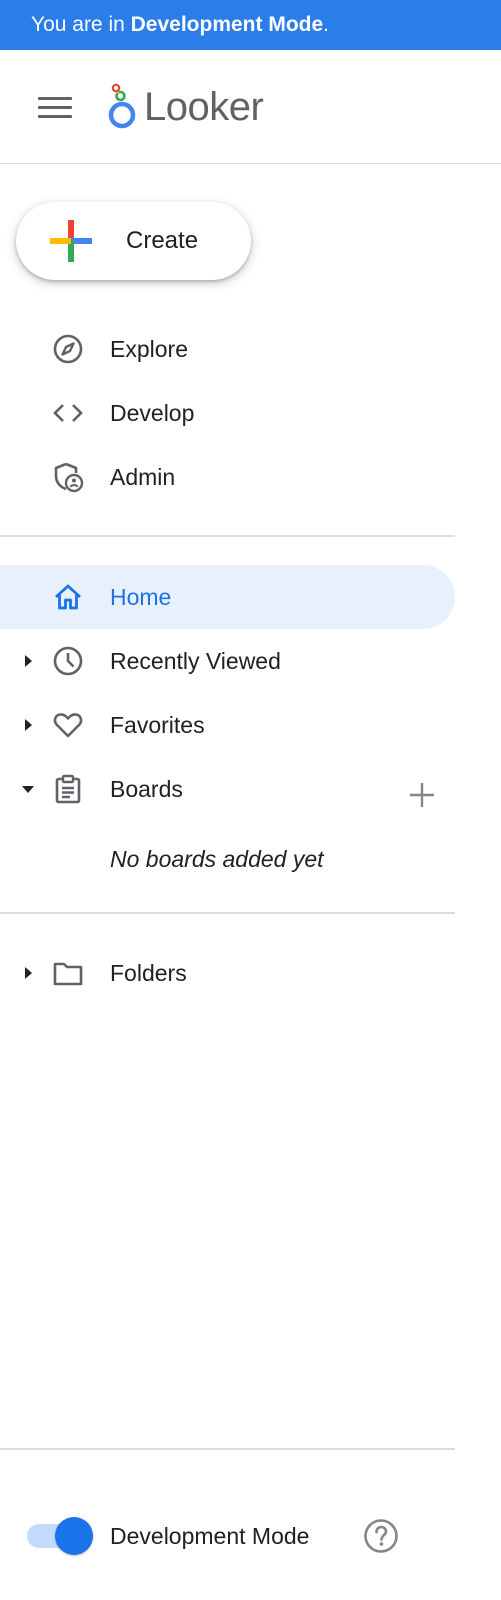  I want to click on nav-label-boards: Boards, so click(146, 789).